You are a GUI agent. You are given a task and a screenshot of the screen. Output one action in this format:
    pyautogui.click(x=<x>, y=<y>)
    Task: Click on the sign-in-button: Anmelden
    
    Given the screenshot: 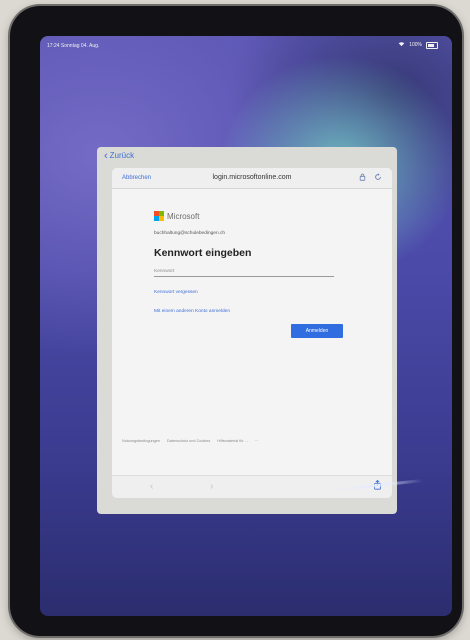 What is the action you would take?
    pyautogui.click(x=317, y=331)
    